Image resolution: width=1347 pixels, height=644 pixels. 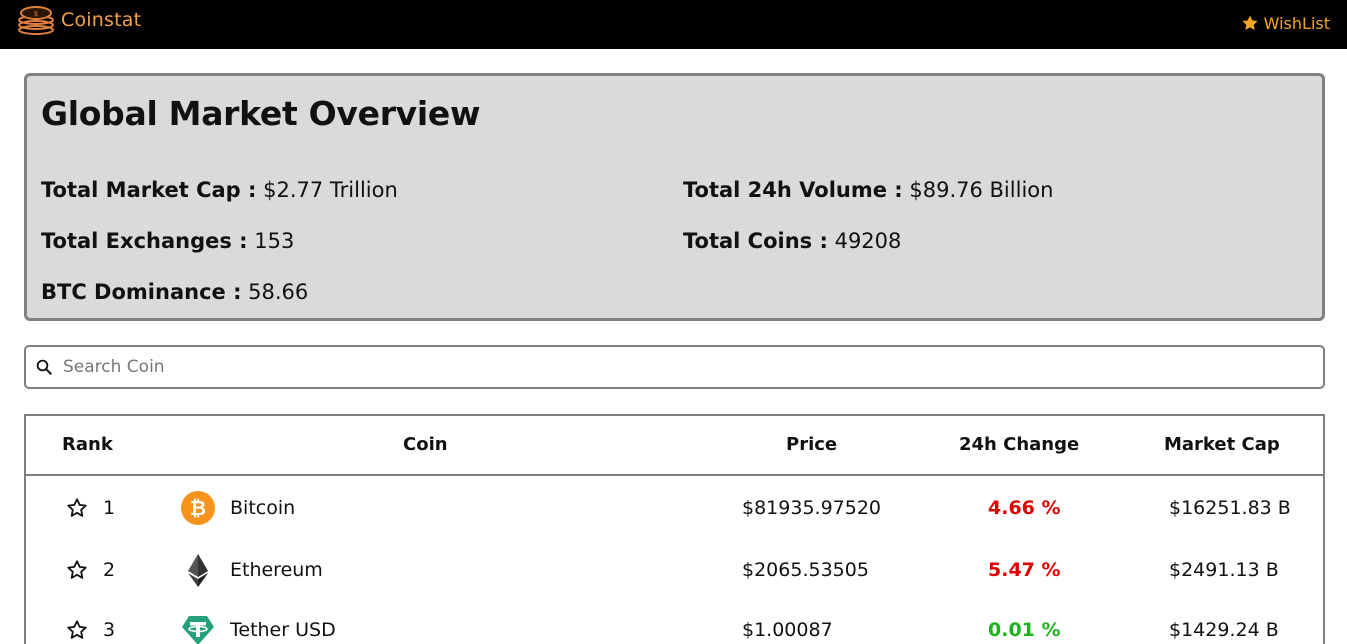 What do you see at coordinates (755, 241) in the screenshot?
I see `stat-label: Total Coins :` at bounding box center [755, 241].